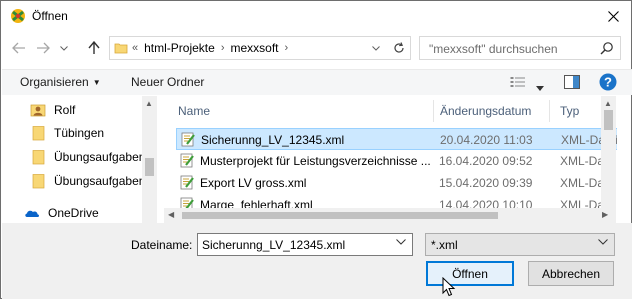  What do you see at coordinates (73, 213) in the screenshot?
I see `nav-item-label: OneDrive` at bounding box center [73, 213].